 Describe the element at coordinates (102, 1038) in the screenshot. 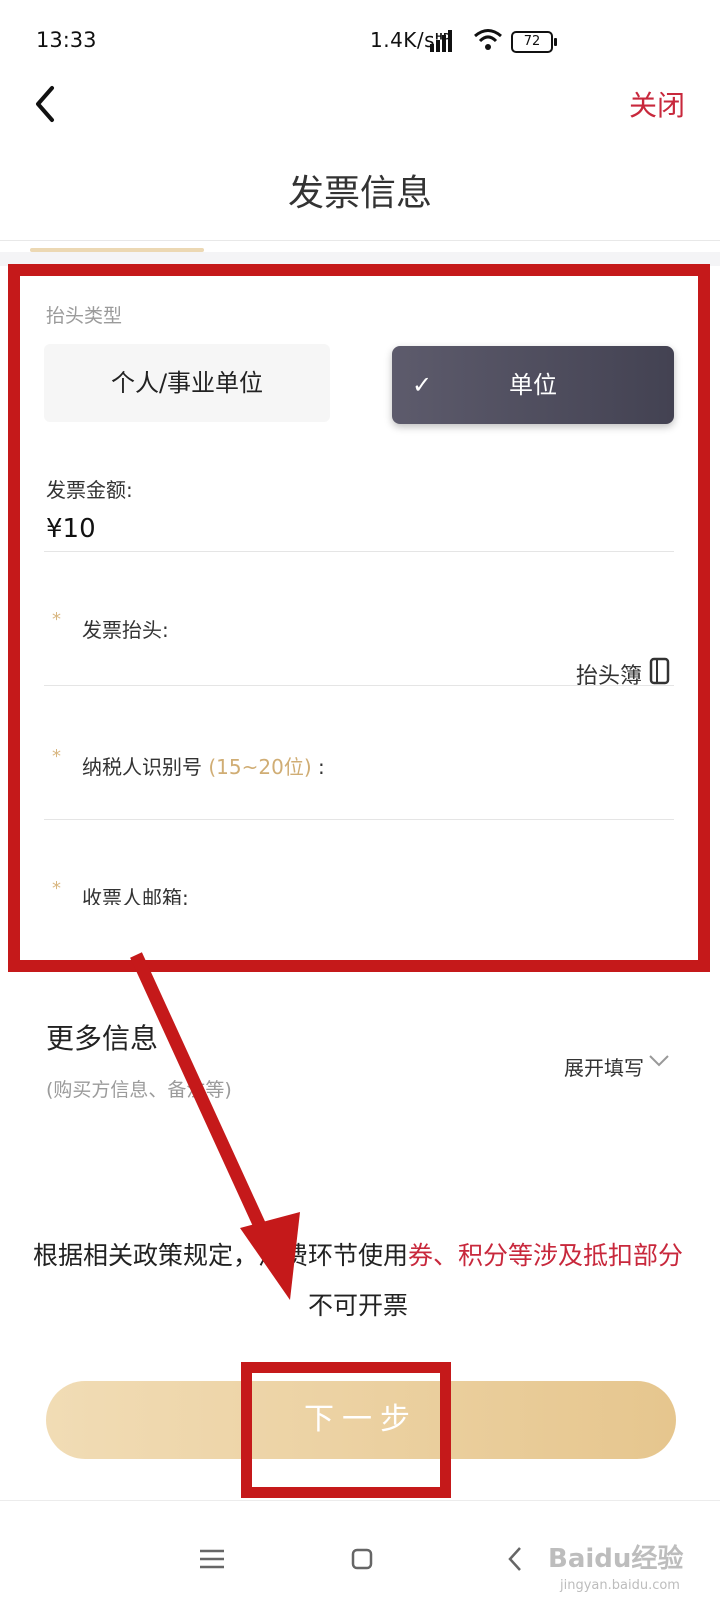

I see `more-info-title: 更多信息` at that location.